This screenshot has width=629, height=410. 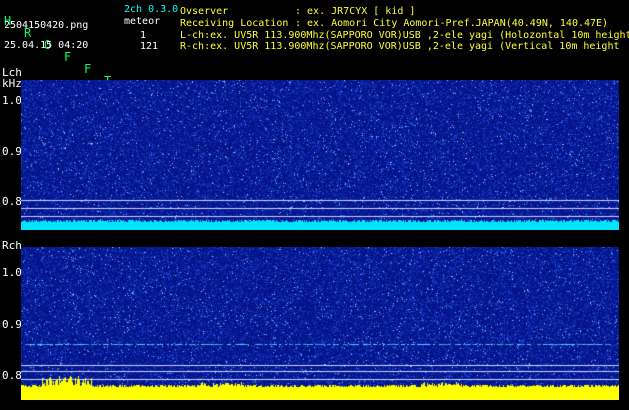 What do you see at coordinates (12, 151) in the screenshot?
I see `lch-tick-0.9: 0.9` at bounding box center [12, 151].